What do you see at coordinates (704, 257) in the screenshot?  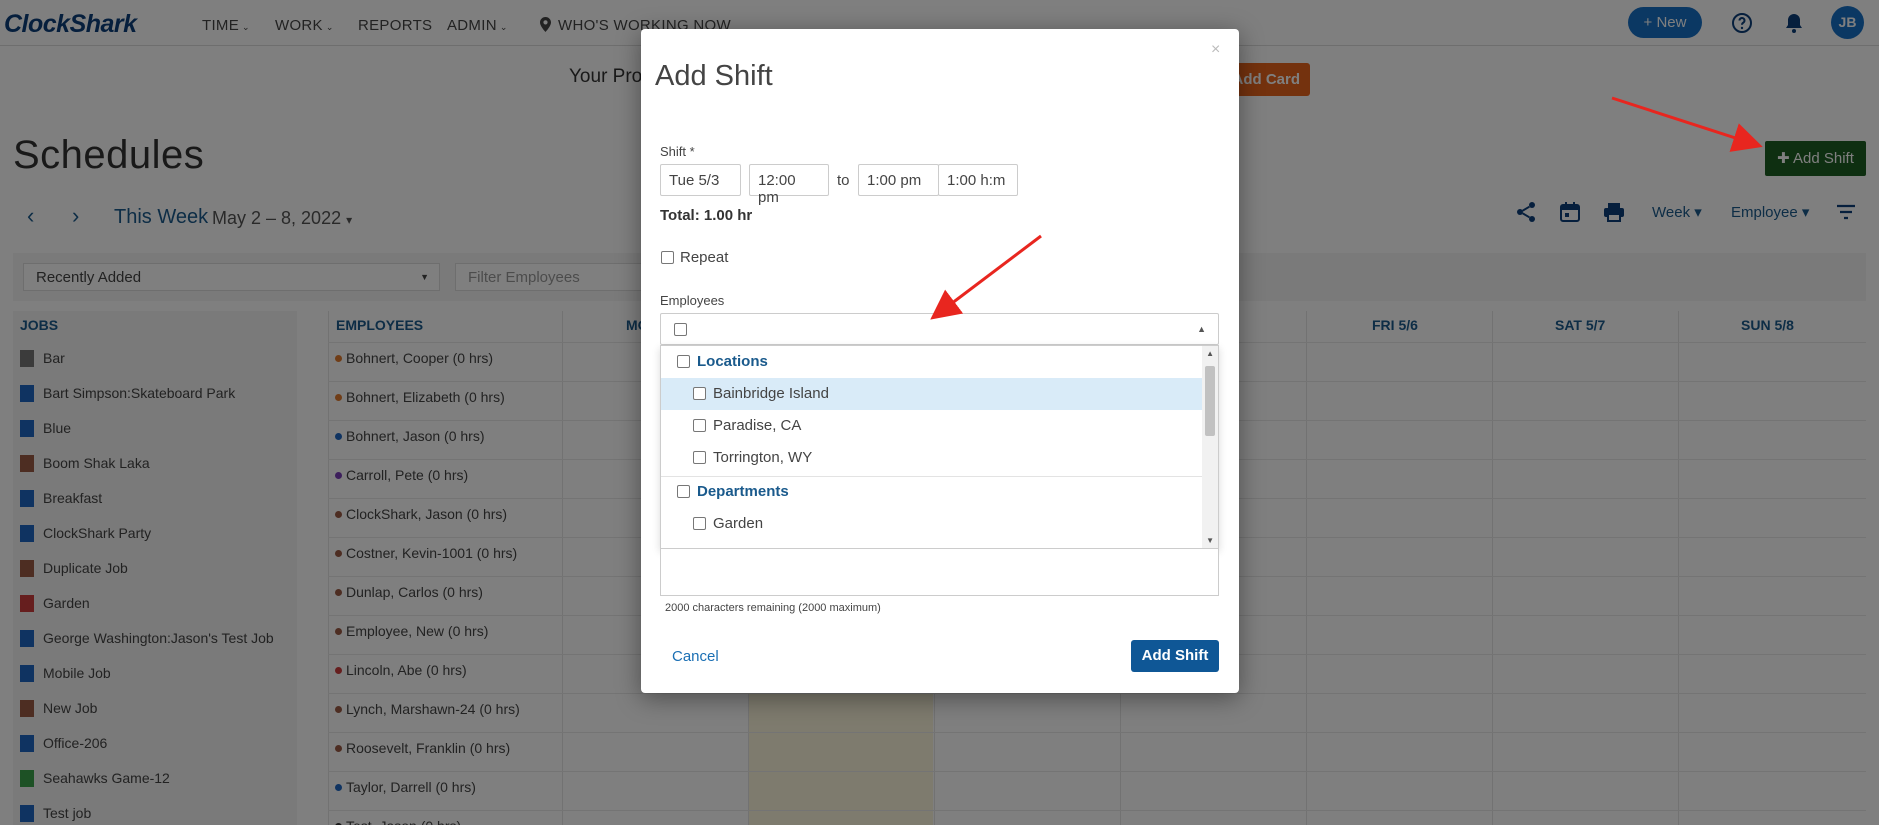 I see `repeat-label: Repeat` at bounding box center [704, 257].